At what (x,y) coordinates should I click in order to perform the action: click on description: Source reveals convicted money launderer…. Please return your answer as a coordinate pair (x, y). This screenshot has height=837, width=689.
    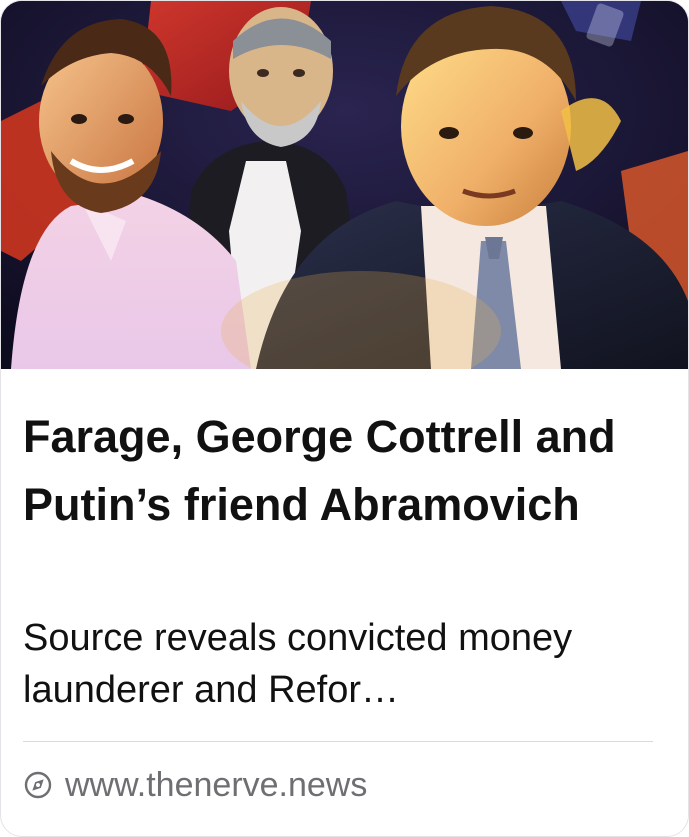
    Looking at the image, I should click on (298, 664).